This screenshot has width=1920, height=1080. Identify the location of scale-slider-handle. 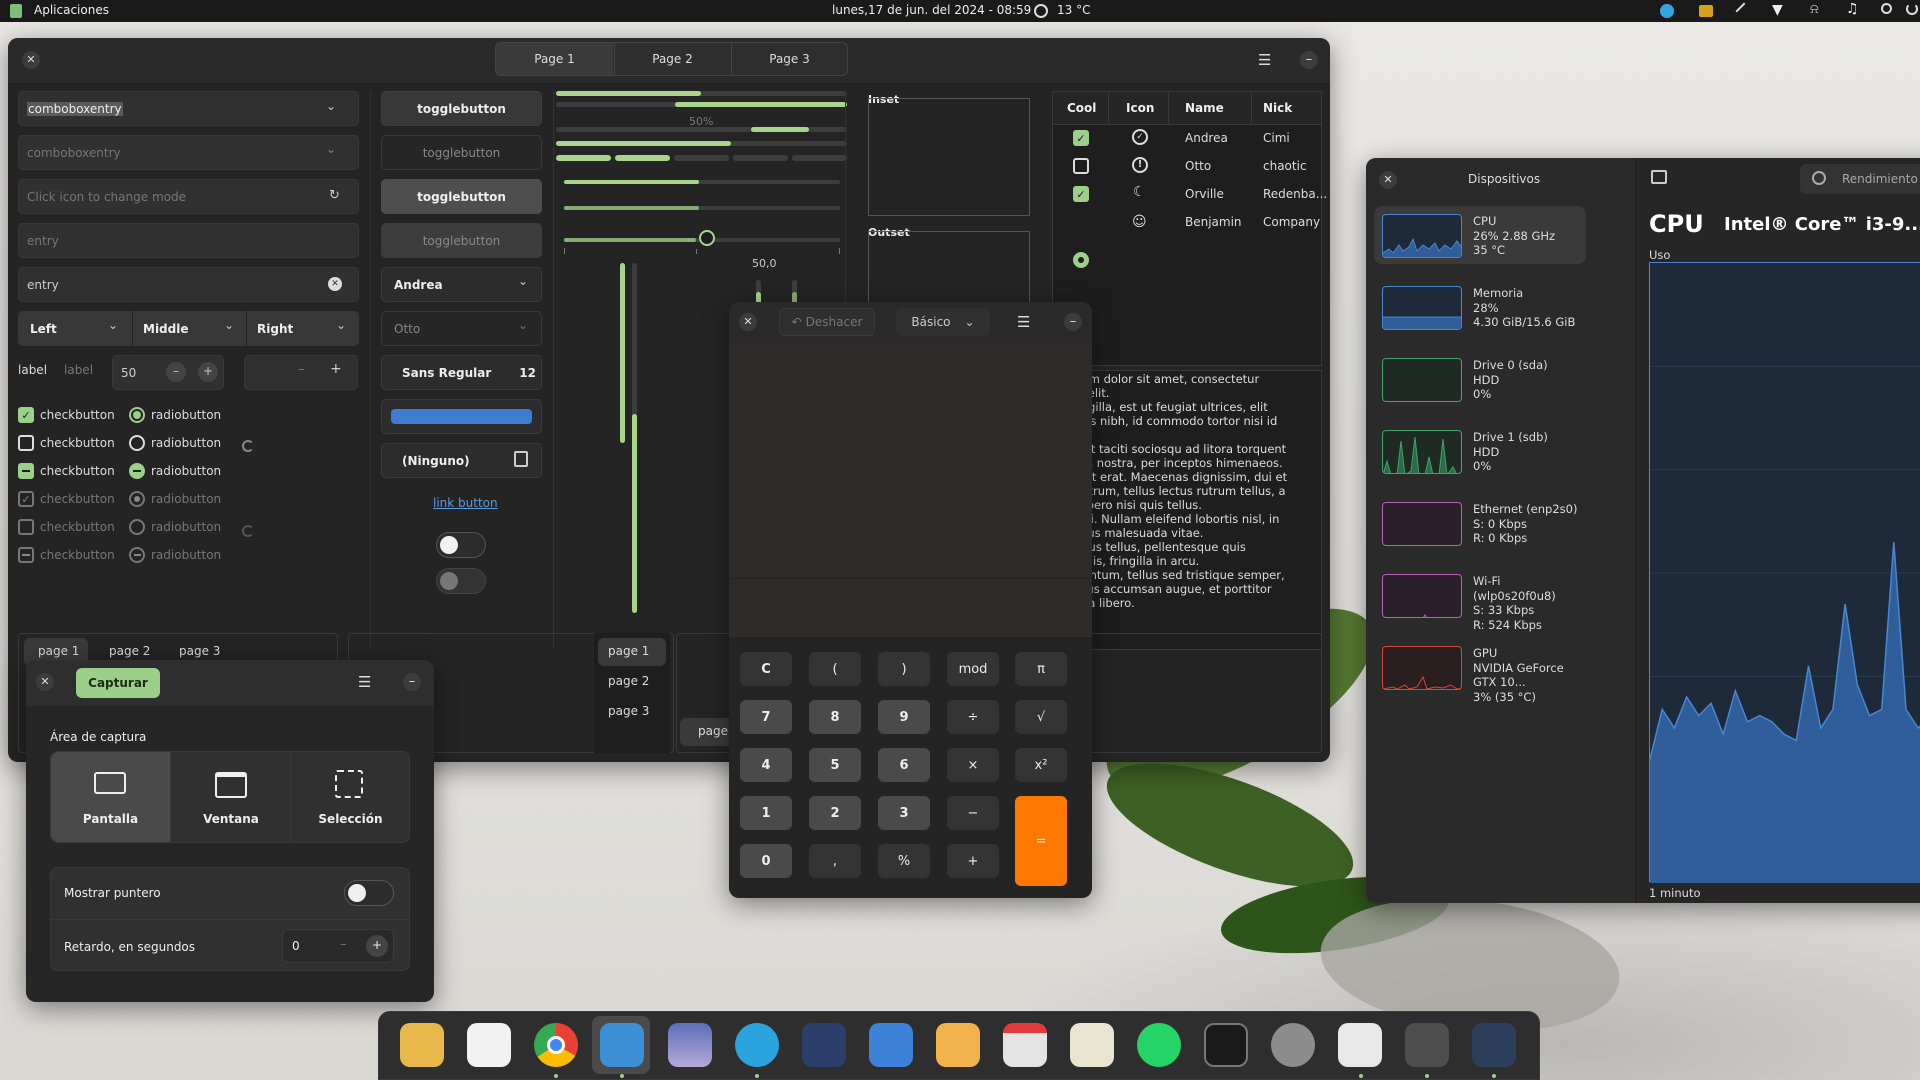
(707, 238).